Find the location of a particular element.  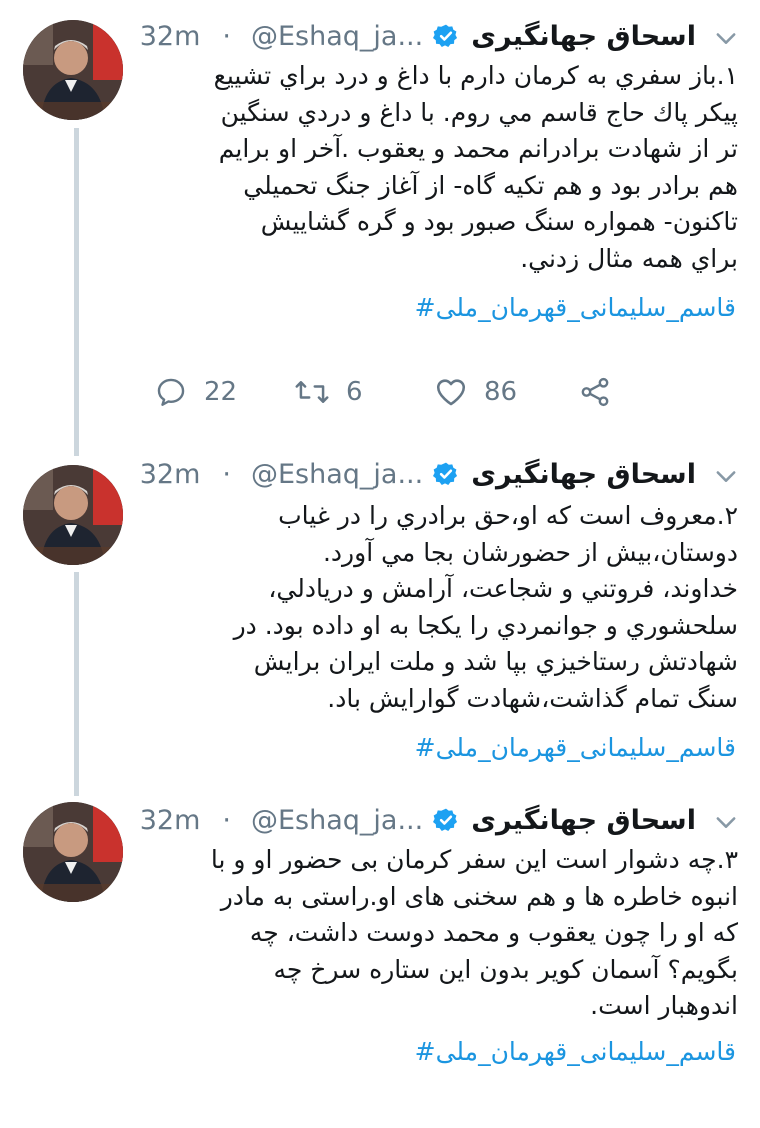

reply-icon is located at coordinates (171, 392).